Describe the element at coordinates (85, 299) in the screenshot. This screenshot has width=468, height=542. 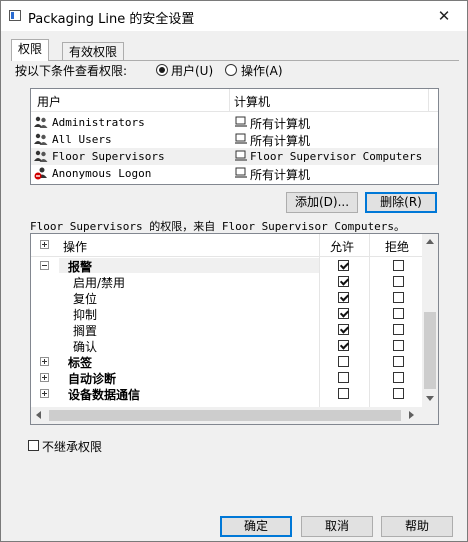
I see `permission-label: 复位` at that location.